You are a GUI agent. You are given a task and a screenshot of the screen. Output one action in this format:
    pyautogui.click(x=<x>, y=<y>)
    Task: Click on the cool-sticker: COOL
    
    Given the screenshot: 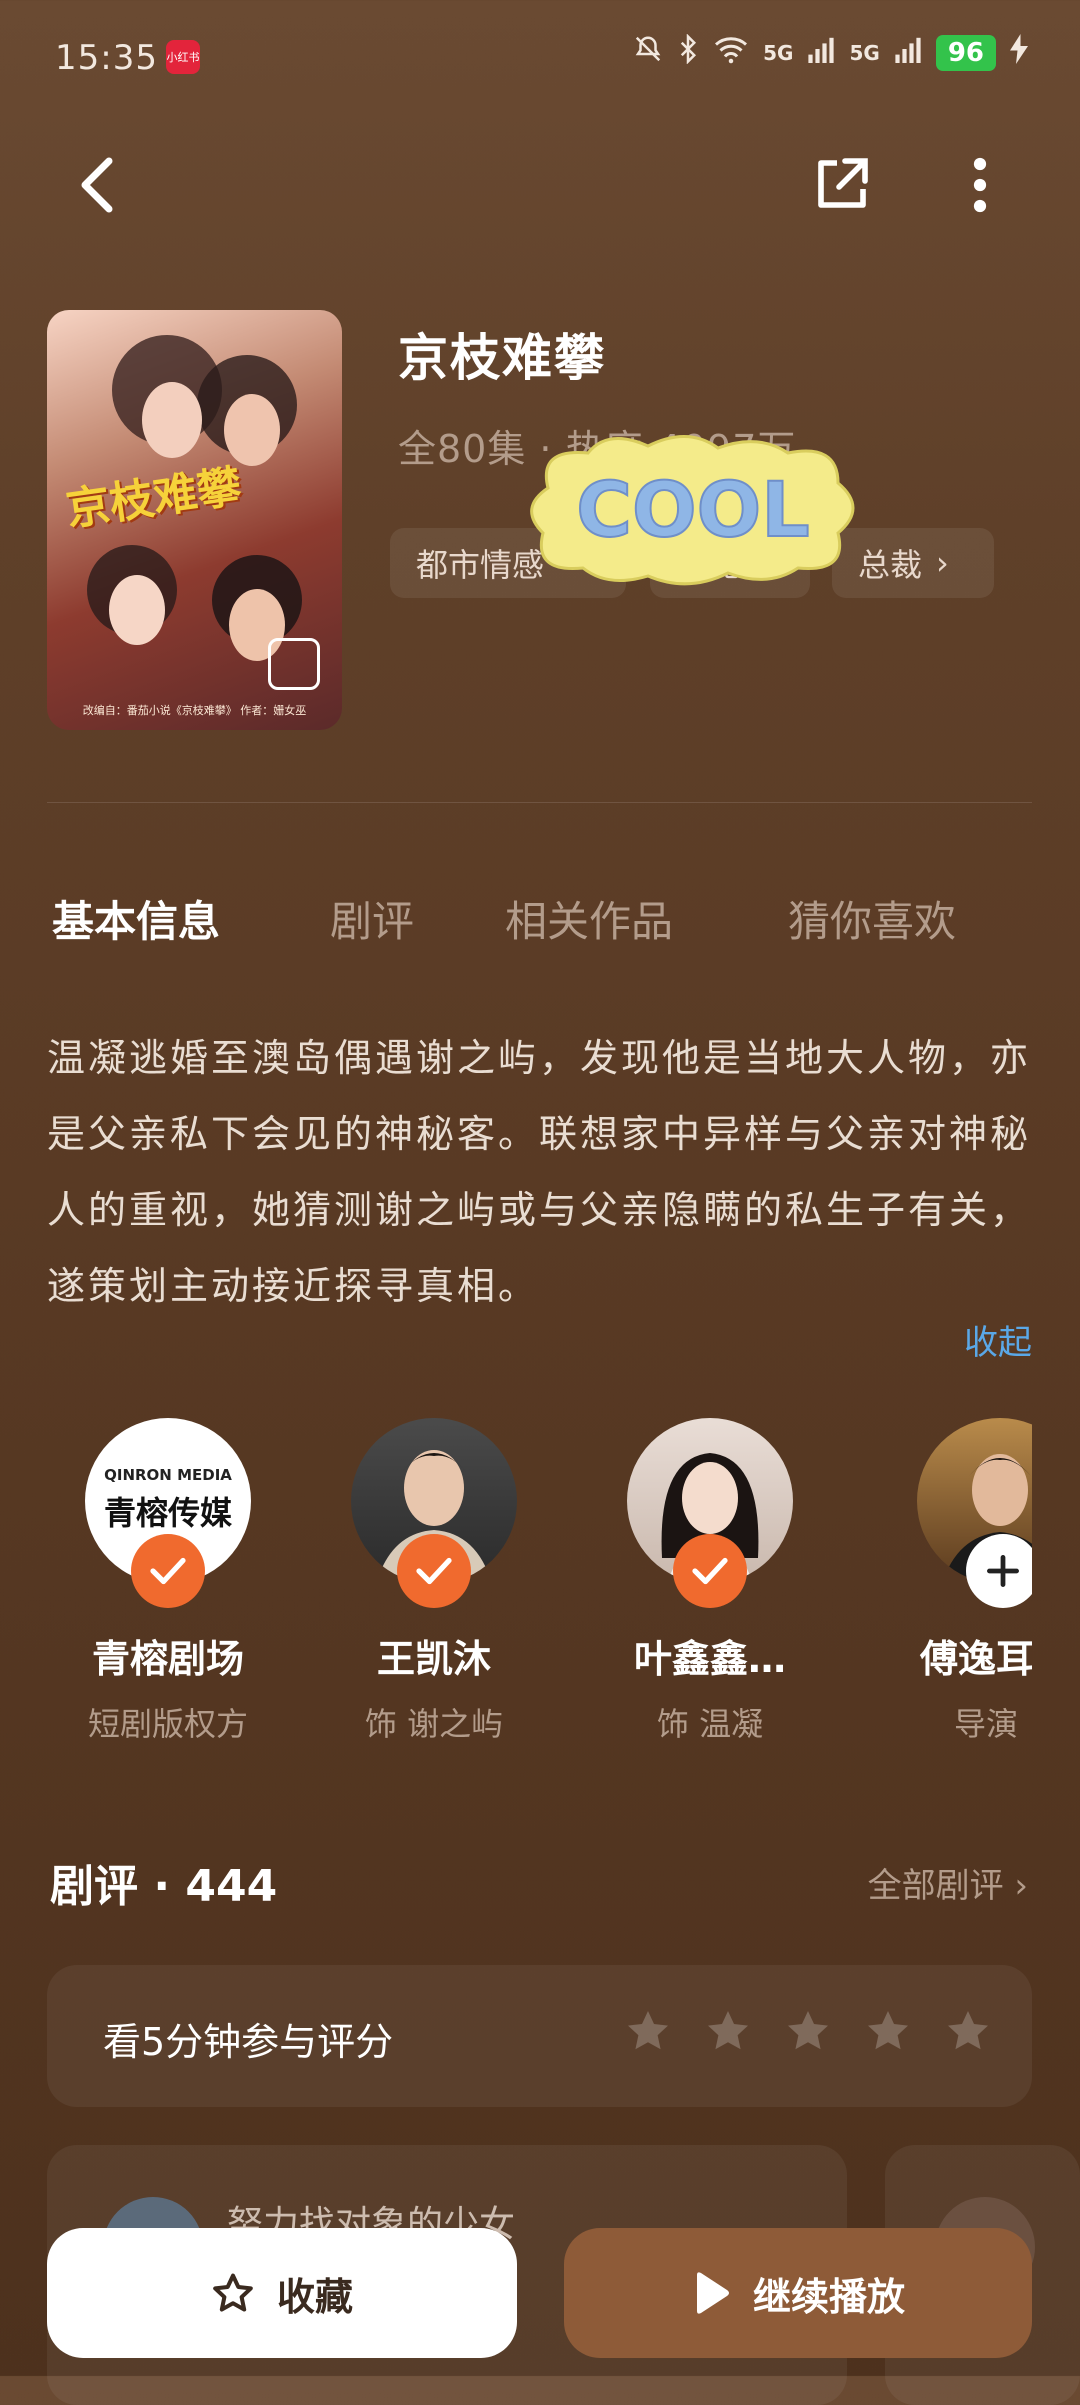 What is the action you would take?
    pyautogui.click(x=693, y=508)
    